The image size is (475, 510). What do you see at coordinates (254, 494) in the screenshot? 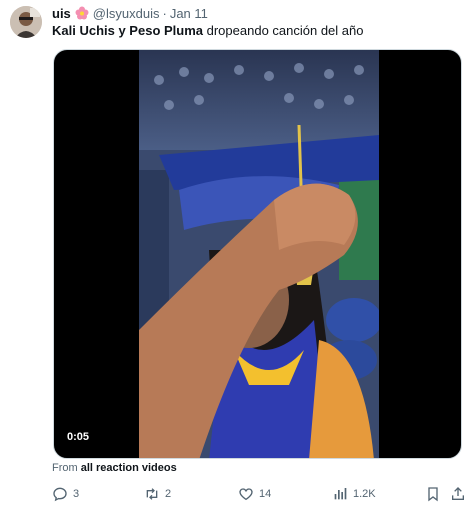
I see `like-button: 14` at bounding box center [254, 494].